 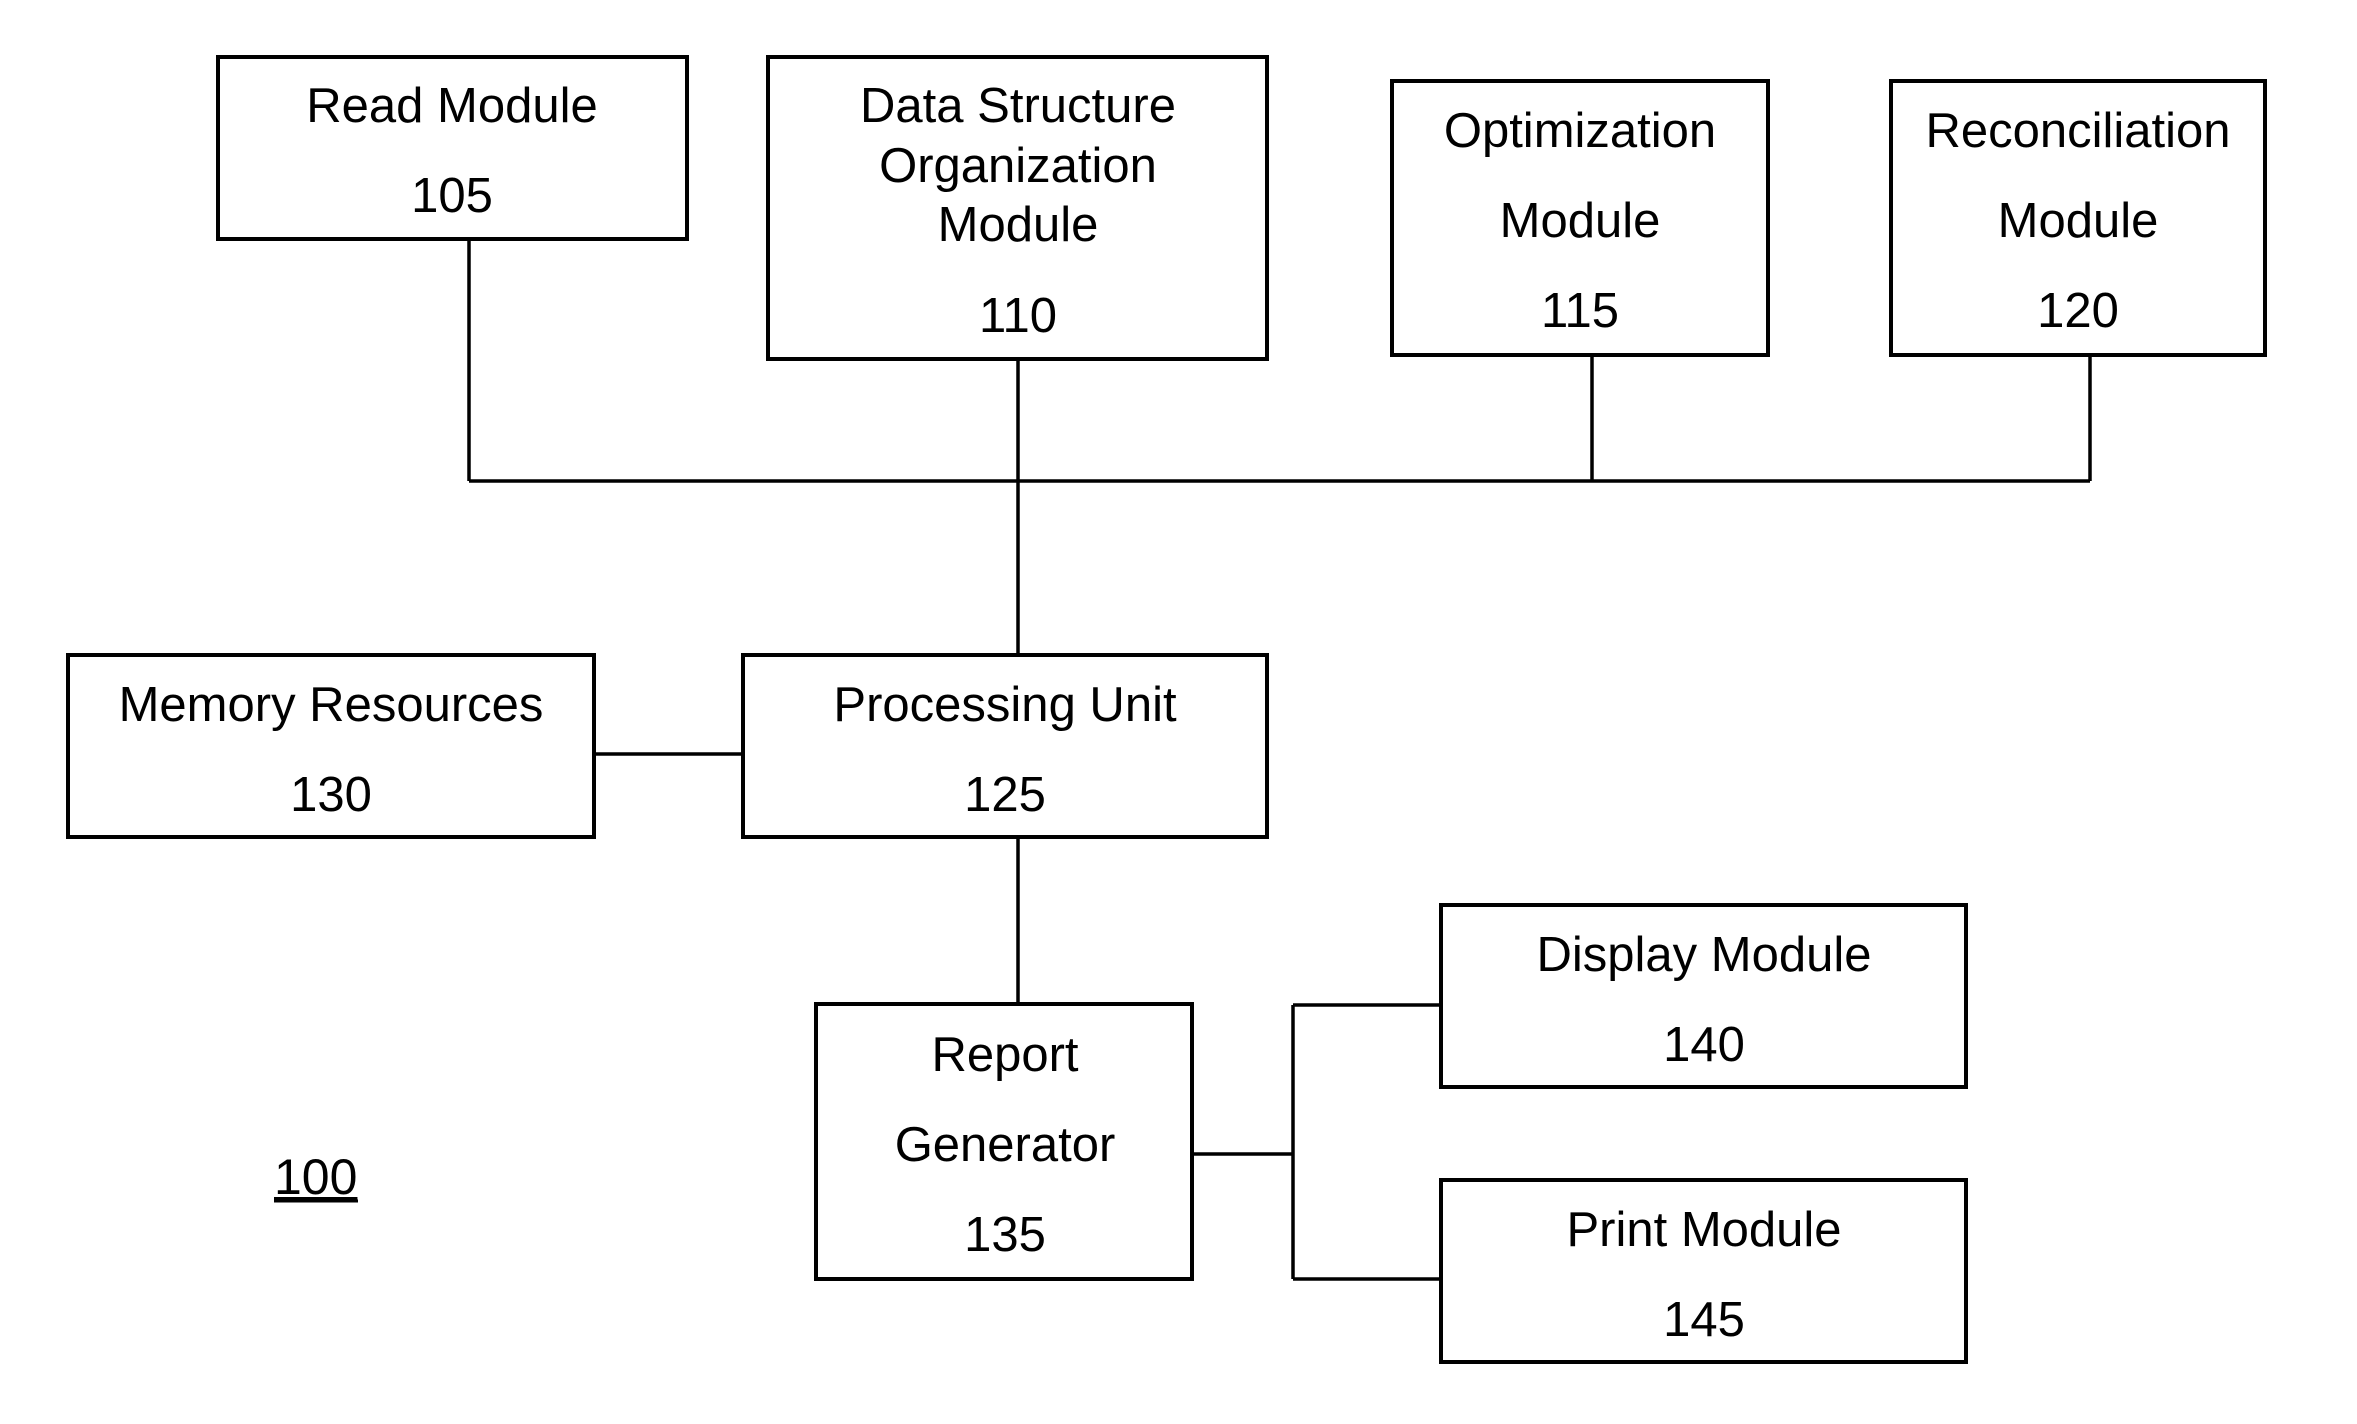 I want to click on data-structure-title-line3: Module, so click(x=1018, y=225).